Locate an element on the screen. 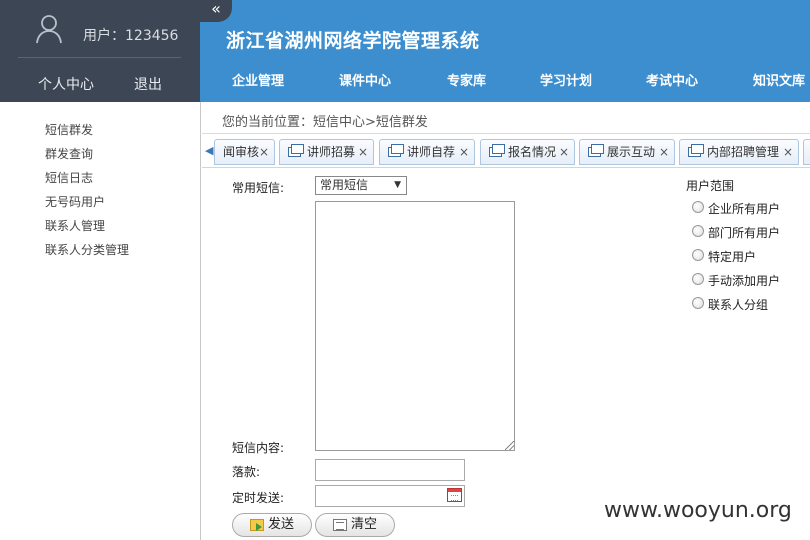  nav-enterprise-management: 企业管理 is located at coordinates (258, 79).